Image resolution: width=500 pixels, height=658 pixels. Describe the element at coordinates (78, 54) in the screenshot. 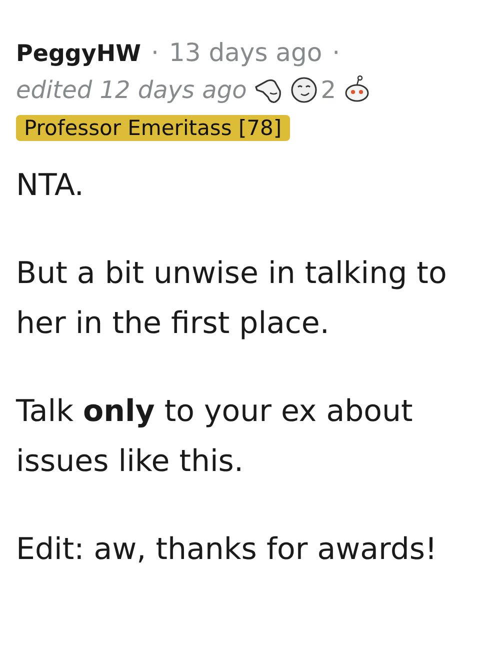

I see `username: PeggyHW` at that location.